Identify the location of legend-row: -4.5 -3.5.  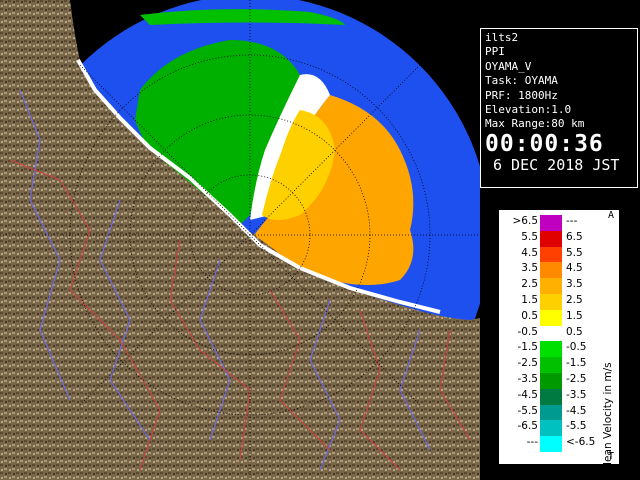
(552, 396).